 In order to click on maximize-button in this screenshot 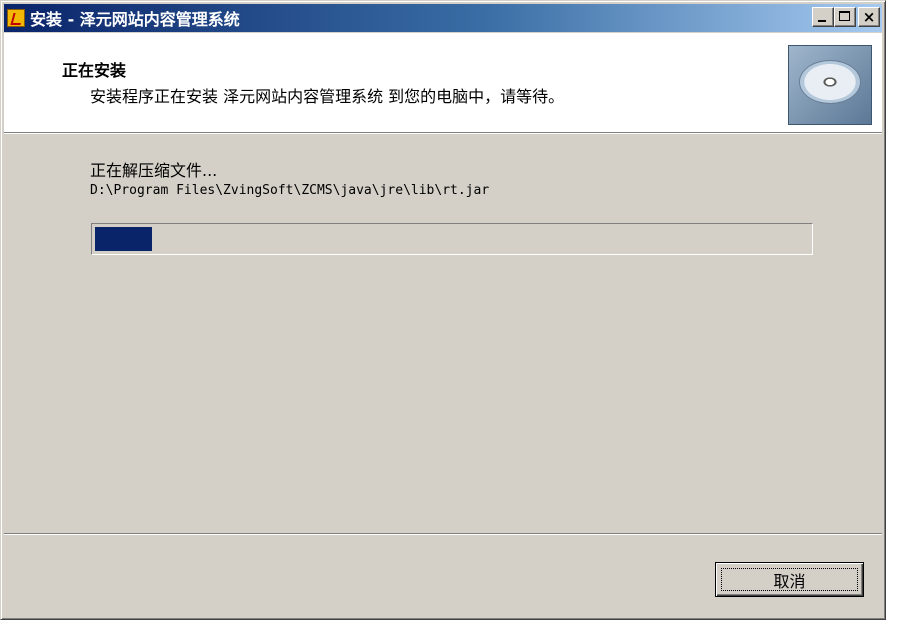, I will do `click(845, 17)`.